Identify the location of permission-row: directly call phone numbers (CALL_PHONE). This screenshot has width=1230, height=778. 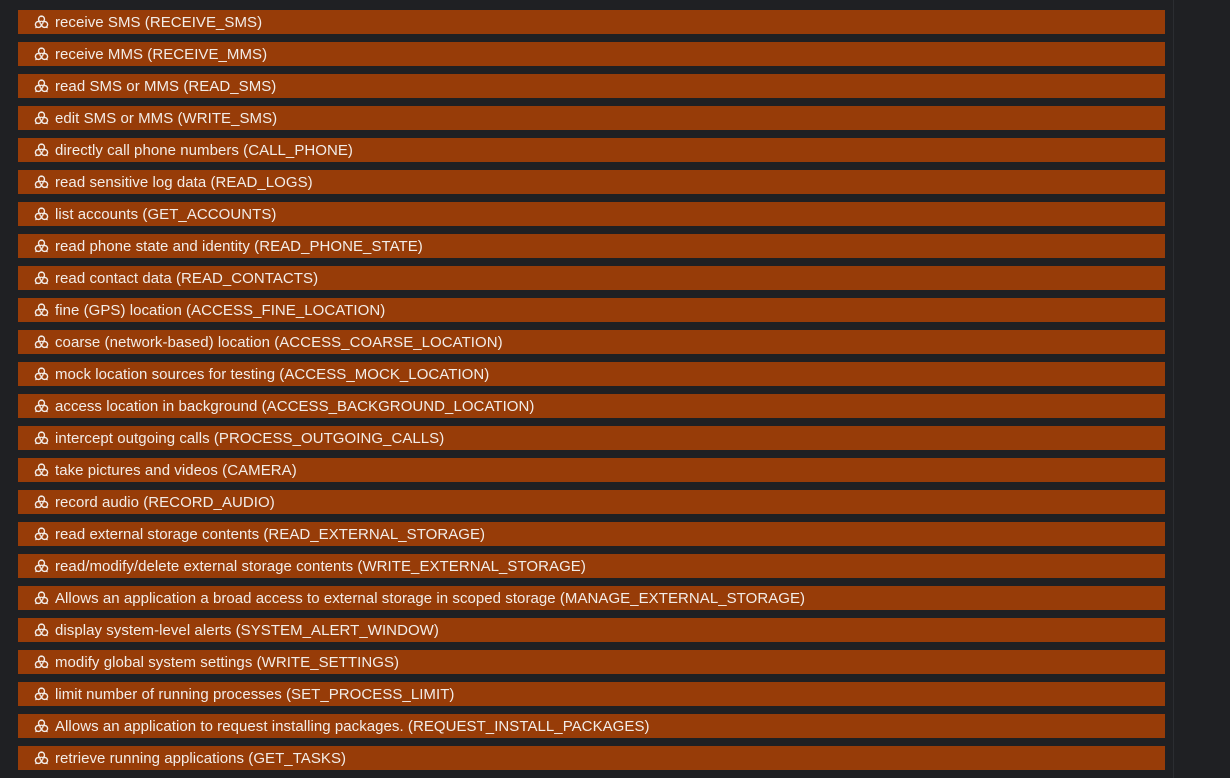
(591, 150).